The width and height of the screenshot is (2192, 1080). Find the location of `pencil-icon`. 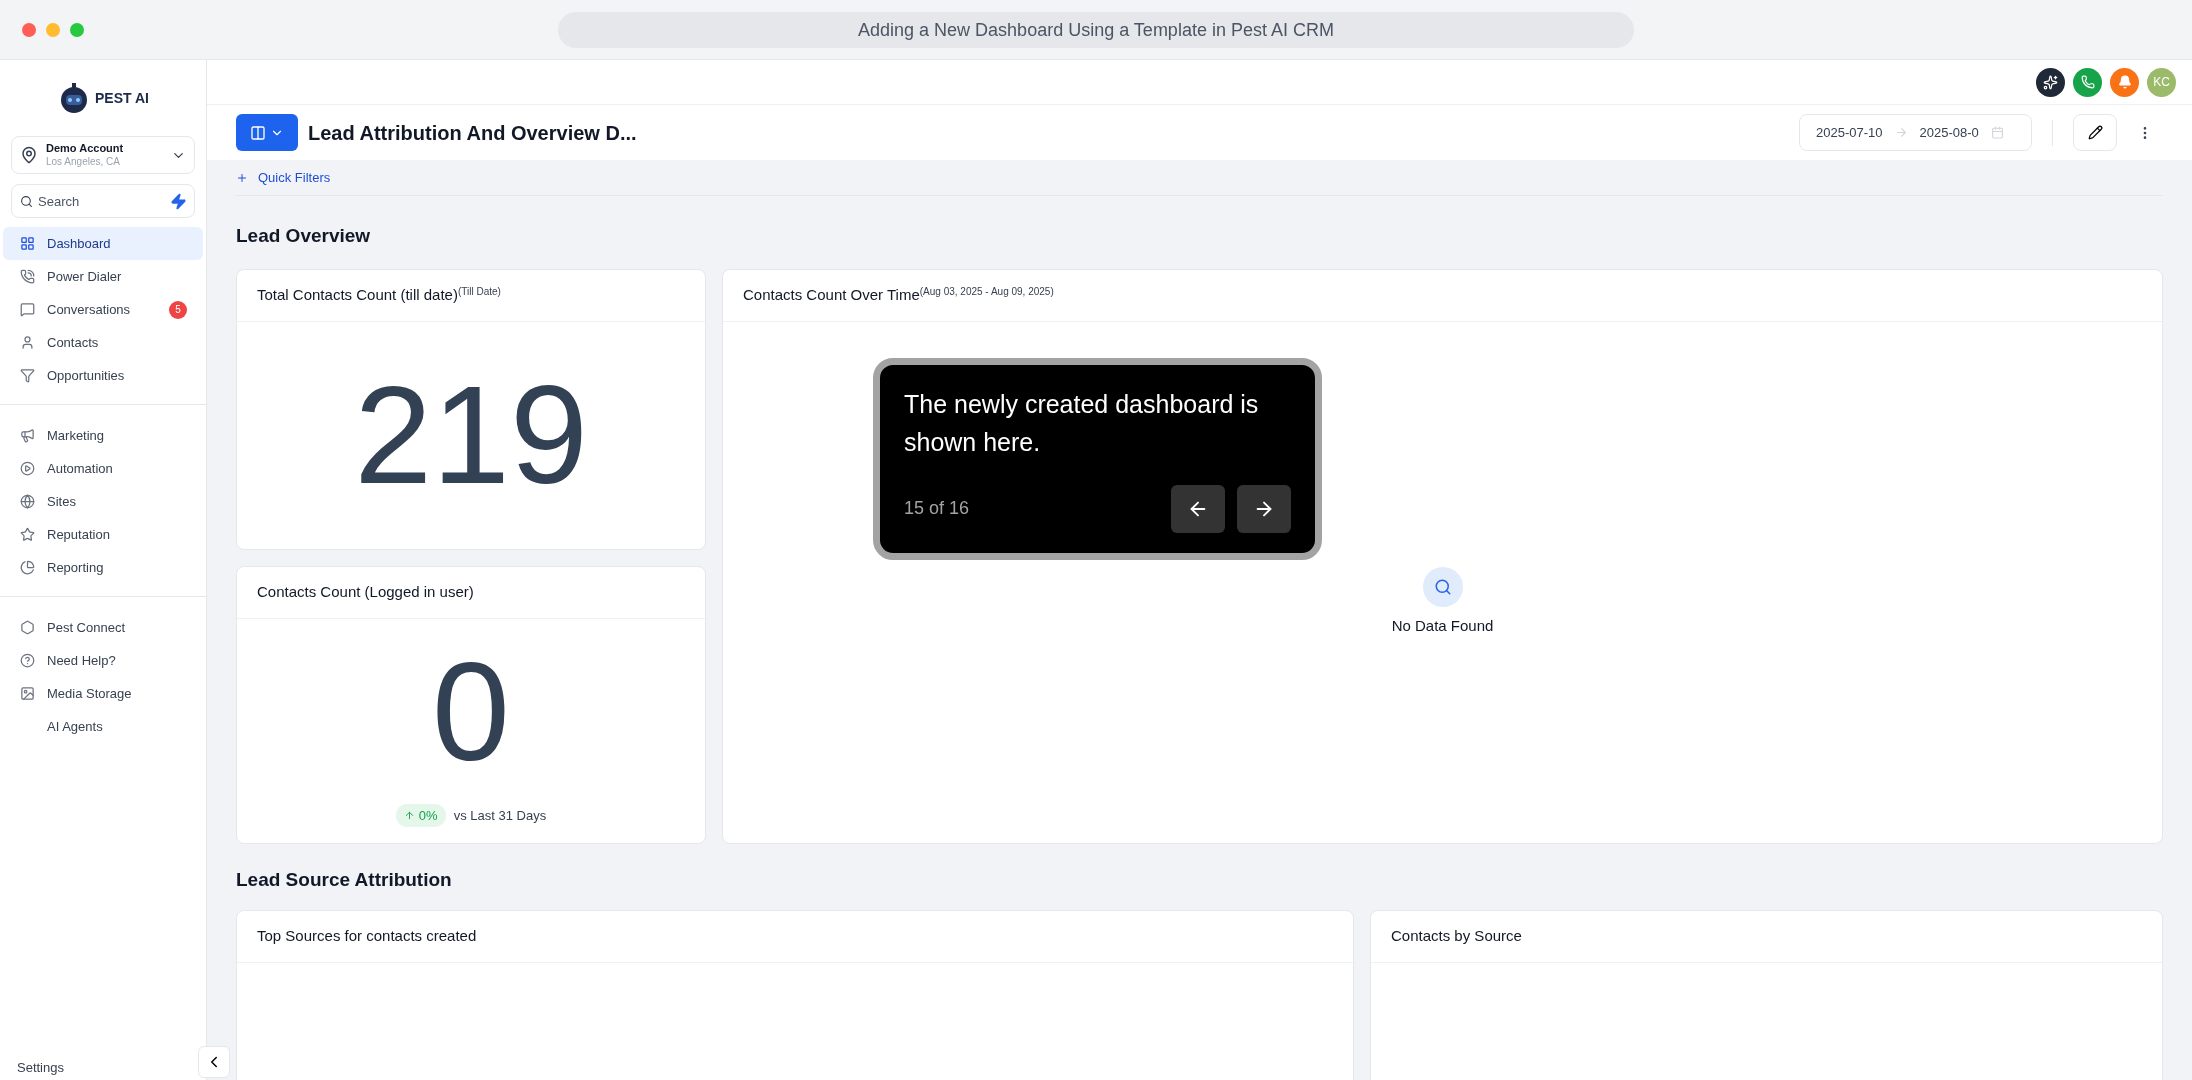

pencil-icon is located at coordinates (2095, 132).